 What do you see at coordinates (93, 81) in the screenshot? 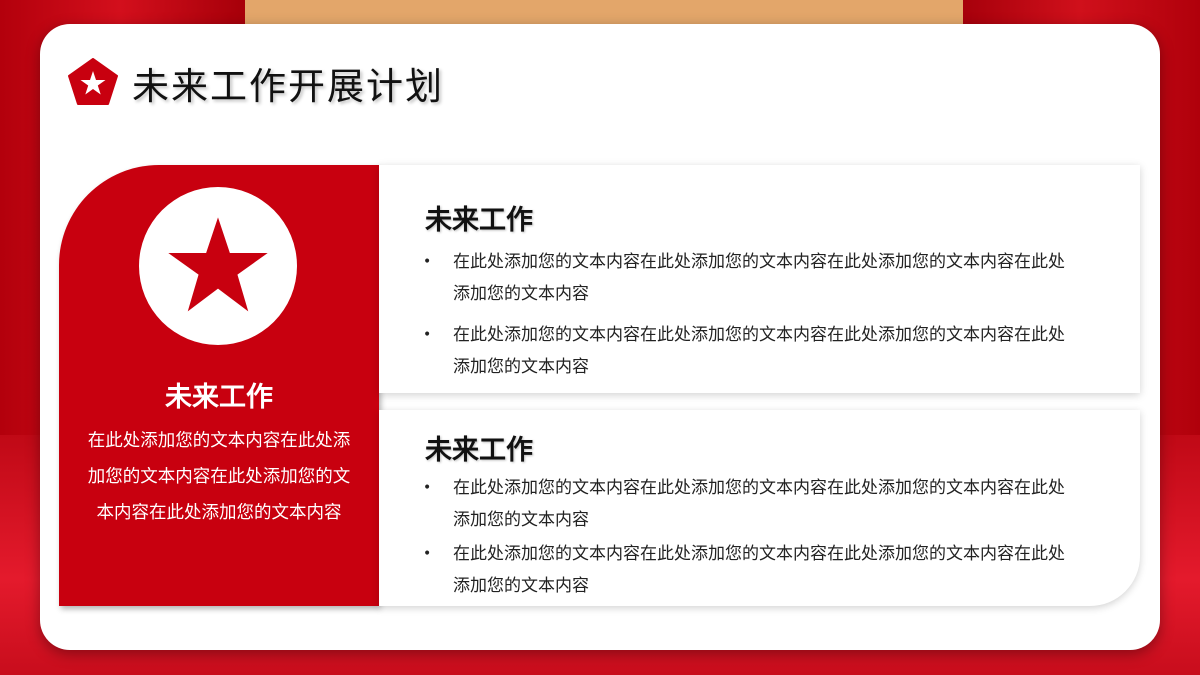
I see `pentagon-star-icon` at bounding box center [93, 81].